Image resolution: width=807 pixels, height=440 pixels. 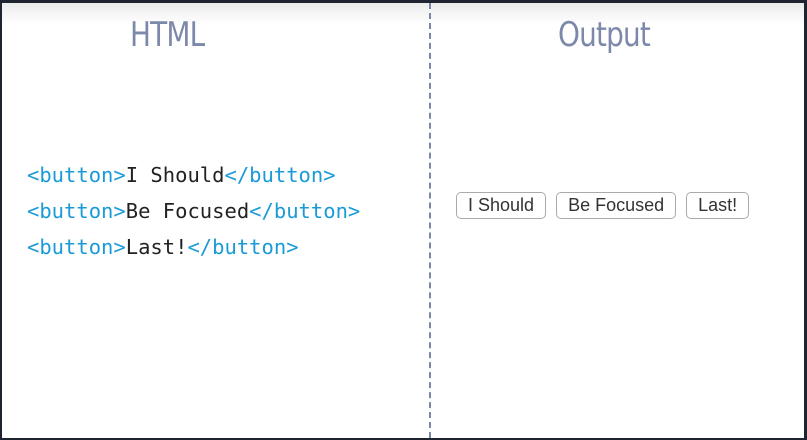 What do you see at coordinates (604, 35) in the screenshot?
I see `output-heading: Output` at bounding box center [604, 35].